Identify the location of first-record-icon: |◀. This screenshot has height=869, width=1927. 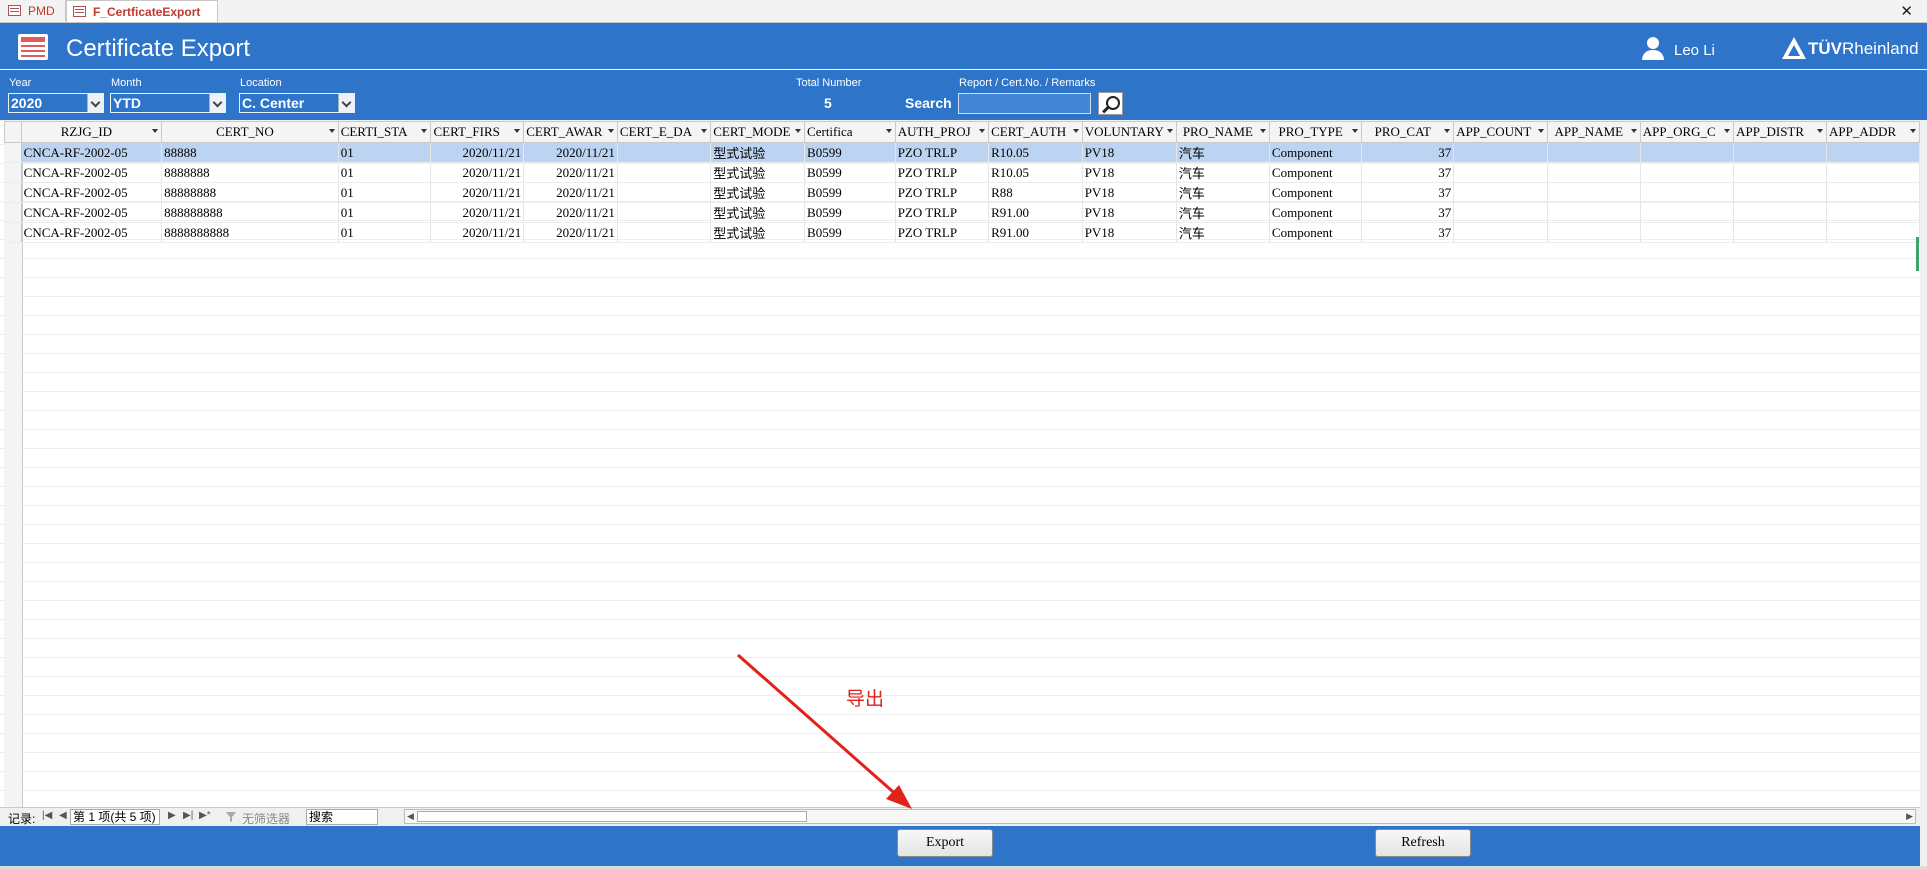
(47, 815).